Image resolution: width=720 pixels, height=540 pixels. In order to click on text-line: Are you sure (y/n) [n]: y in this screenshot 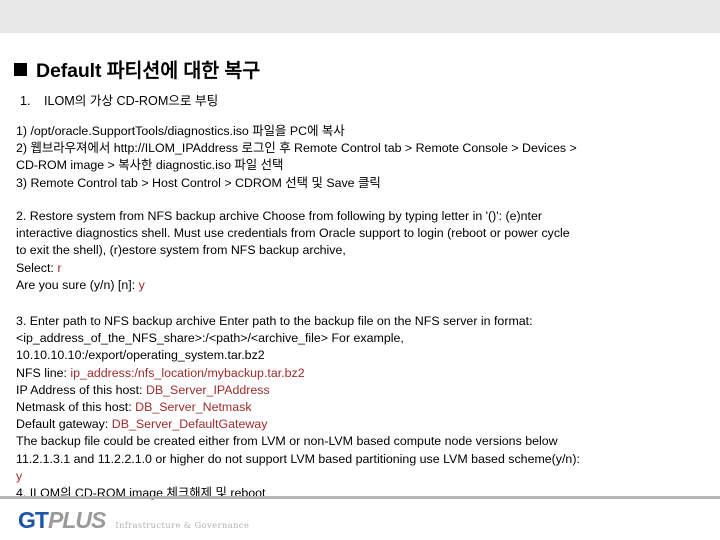, I will do `click(362, 285)`.